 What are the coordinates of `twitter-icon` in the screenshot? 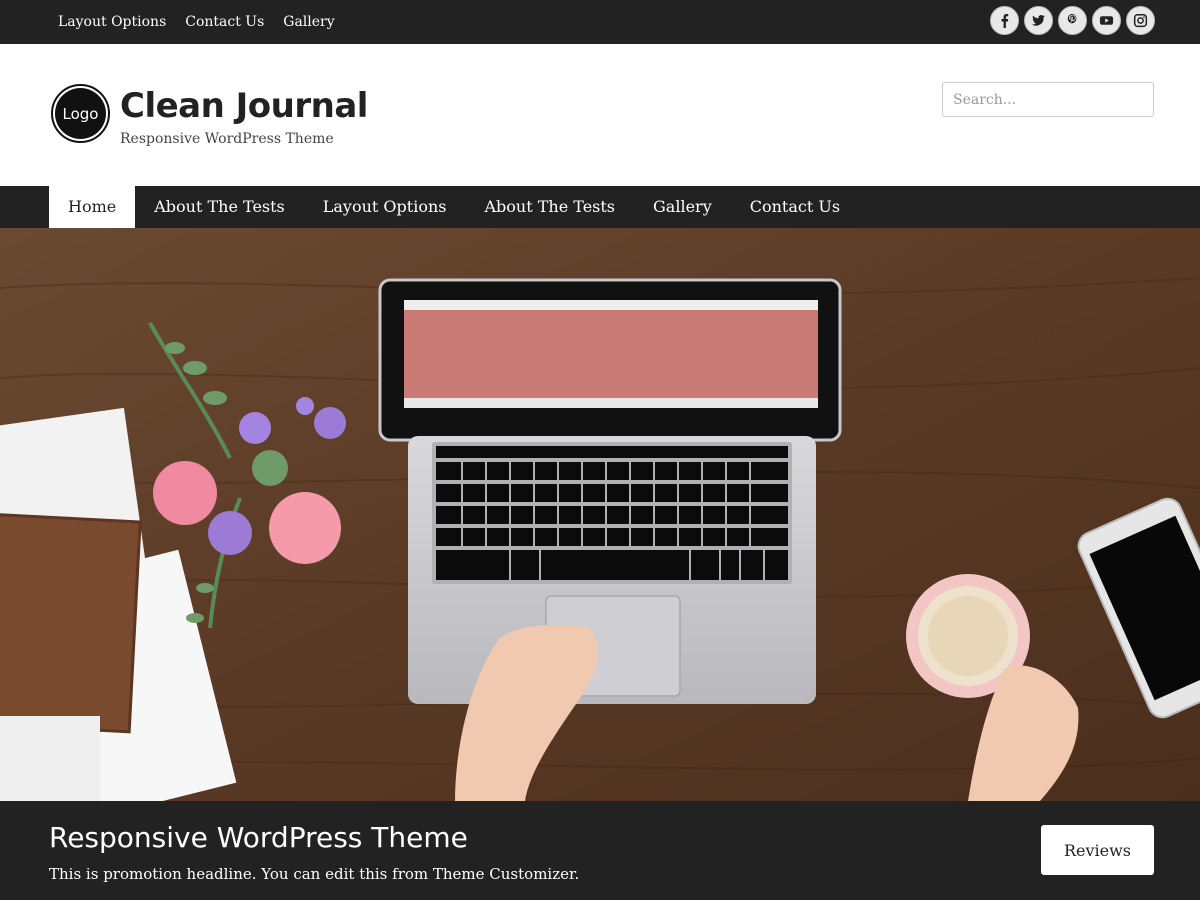 It's located at (1038, 20).